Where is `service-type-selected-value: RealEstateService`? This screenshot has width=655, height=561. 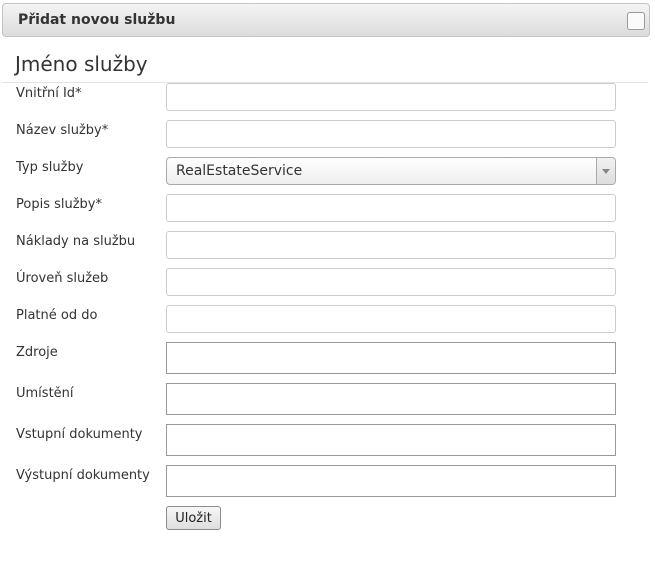 service-type-selected-value: RealEstateService is located at coordinates (239, 171).